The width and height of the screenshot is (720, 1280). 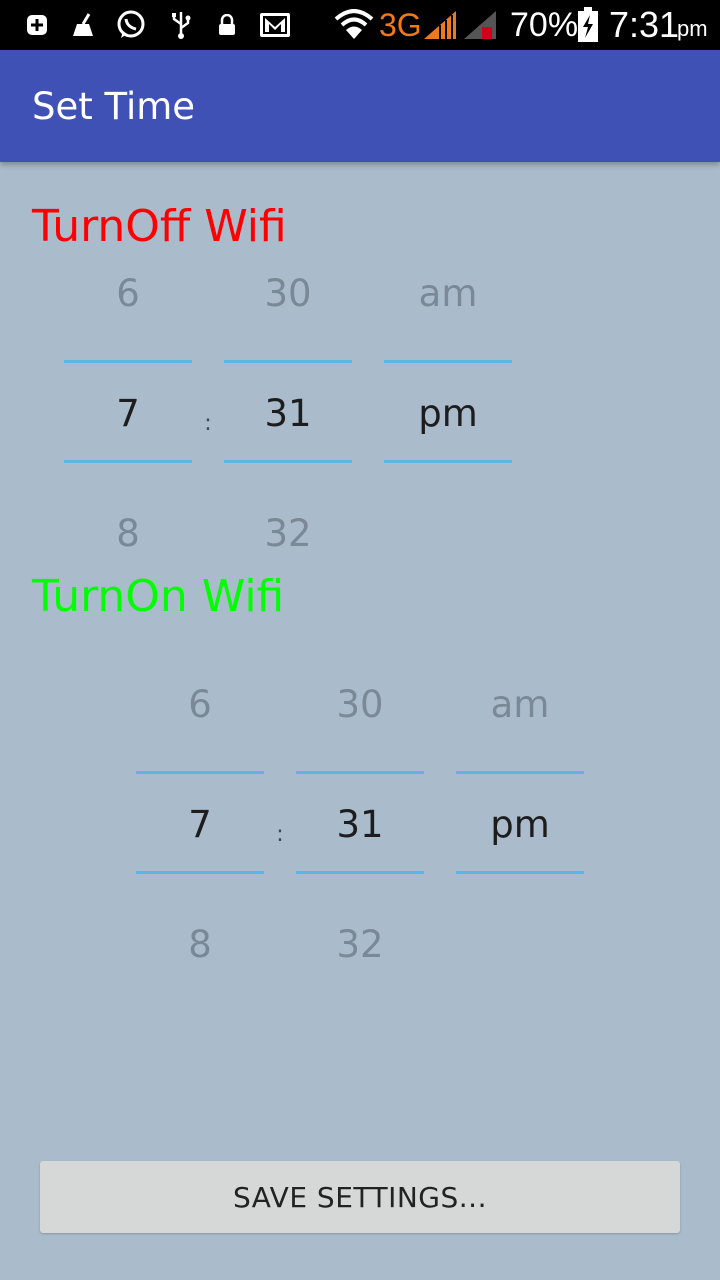 I want to click on lock-icon, so click(x=227, y=25).